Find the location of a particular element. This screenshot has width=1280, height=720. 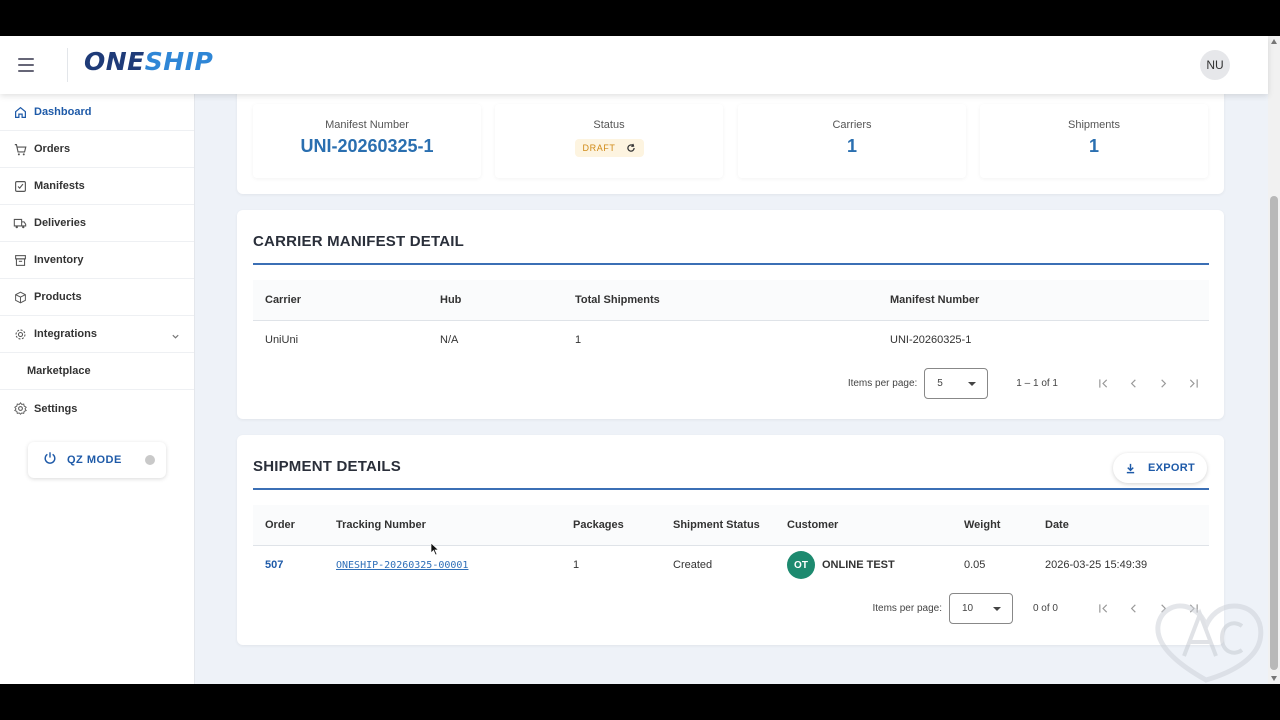

table-row: UniUni N/A 1 UNI-20260325-1 is located at coordinates (731, 340).